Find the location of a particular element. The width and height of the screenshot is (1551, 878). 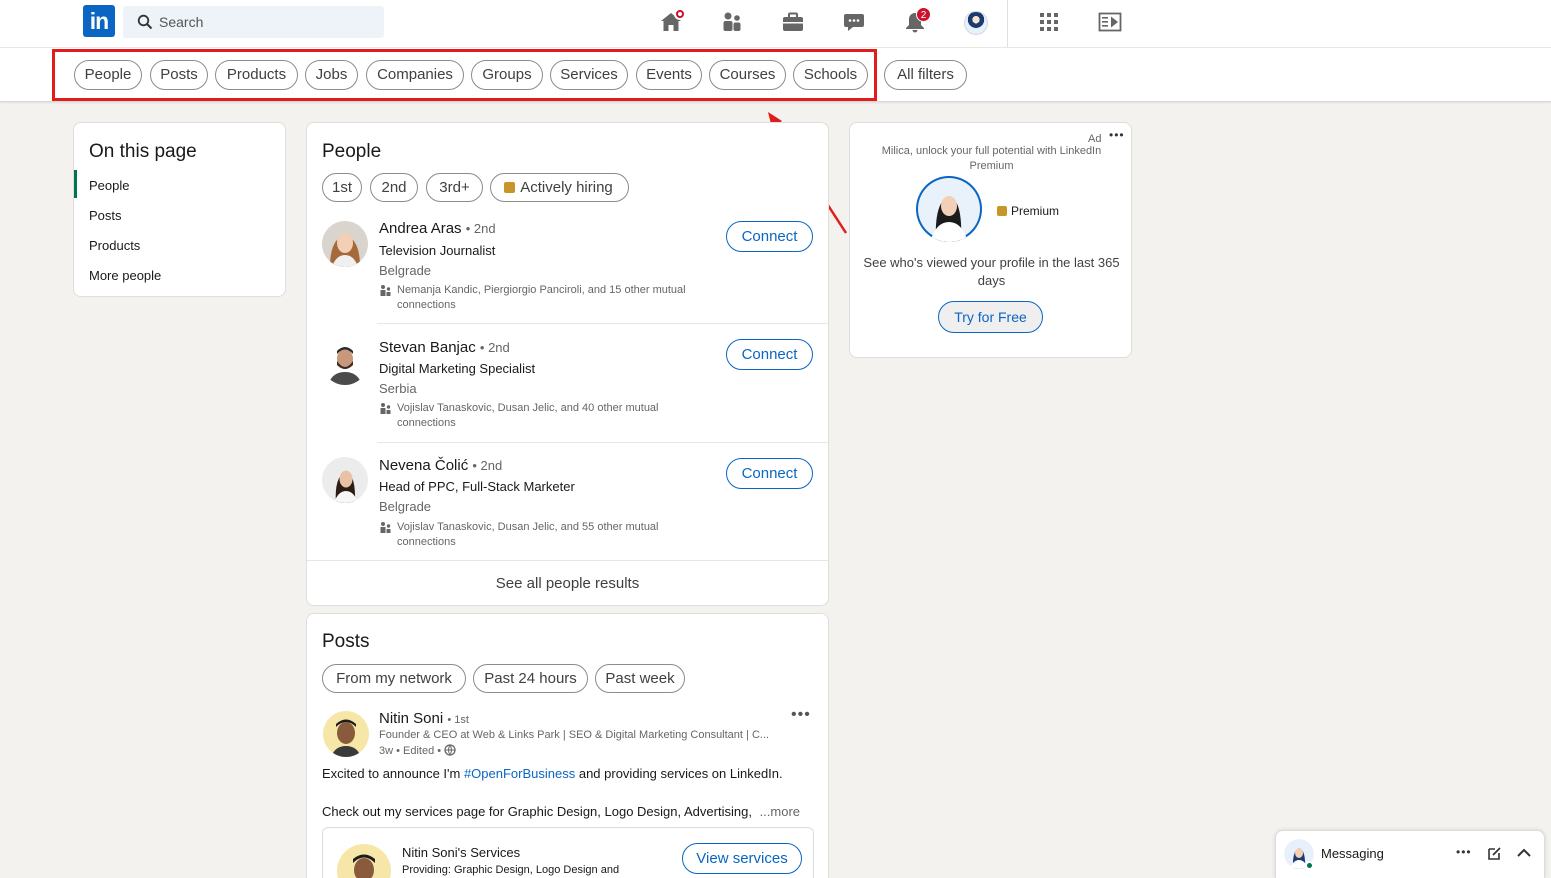

people-chip-actively-hiring: Actively hiring is located at coordinates (559, 187).